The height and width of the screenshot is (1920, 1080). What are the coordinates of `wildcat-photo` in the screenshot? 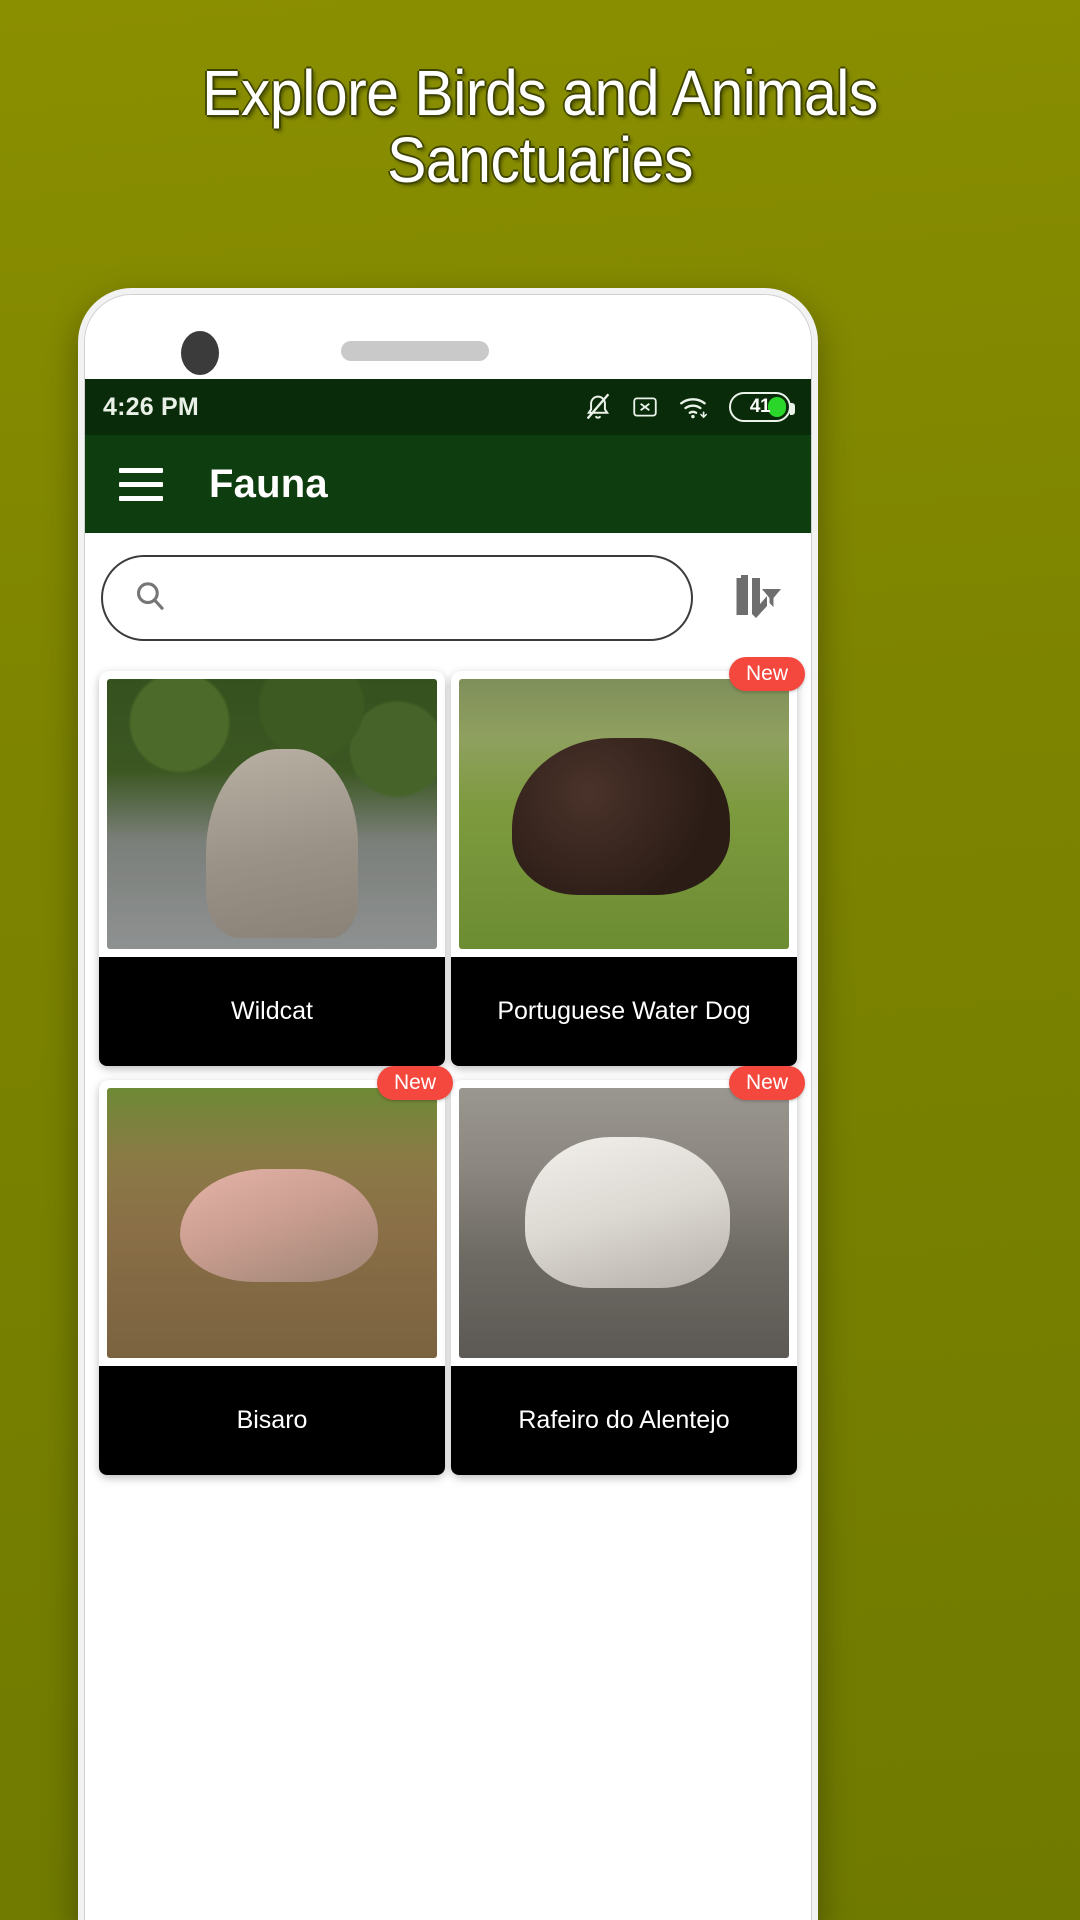 It's located at (272, 814).